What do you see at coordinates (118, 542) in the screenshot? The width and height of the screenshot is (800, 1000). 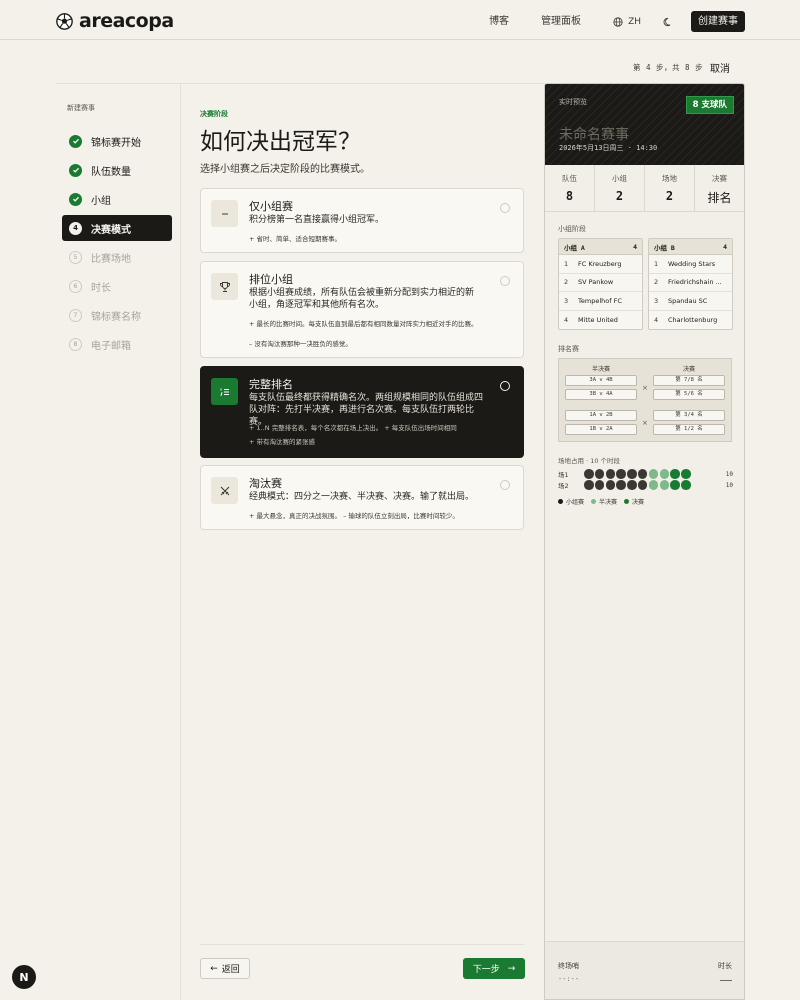 I see `wizard-sidebar: 新建赛事 锦标赛开始 队伍数量 小组 4 决赛模式 5 比赛场地 6 时长 7 锦标赛名称 8 电子邮箱` at bounding box center [118, 542].